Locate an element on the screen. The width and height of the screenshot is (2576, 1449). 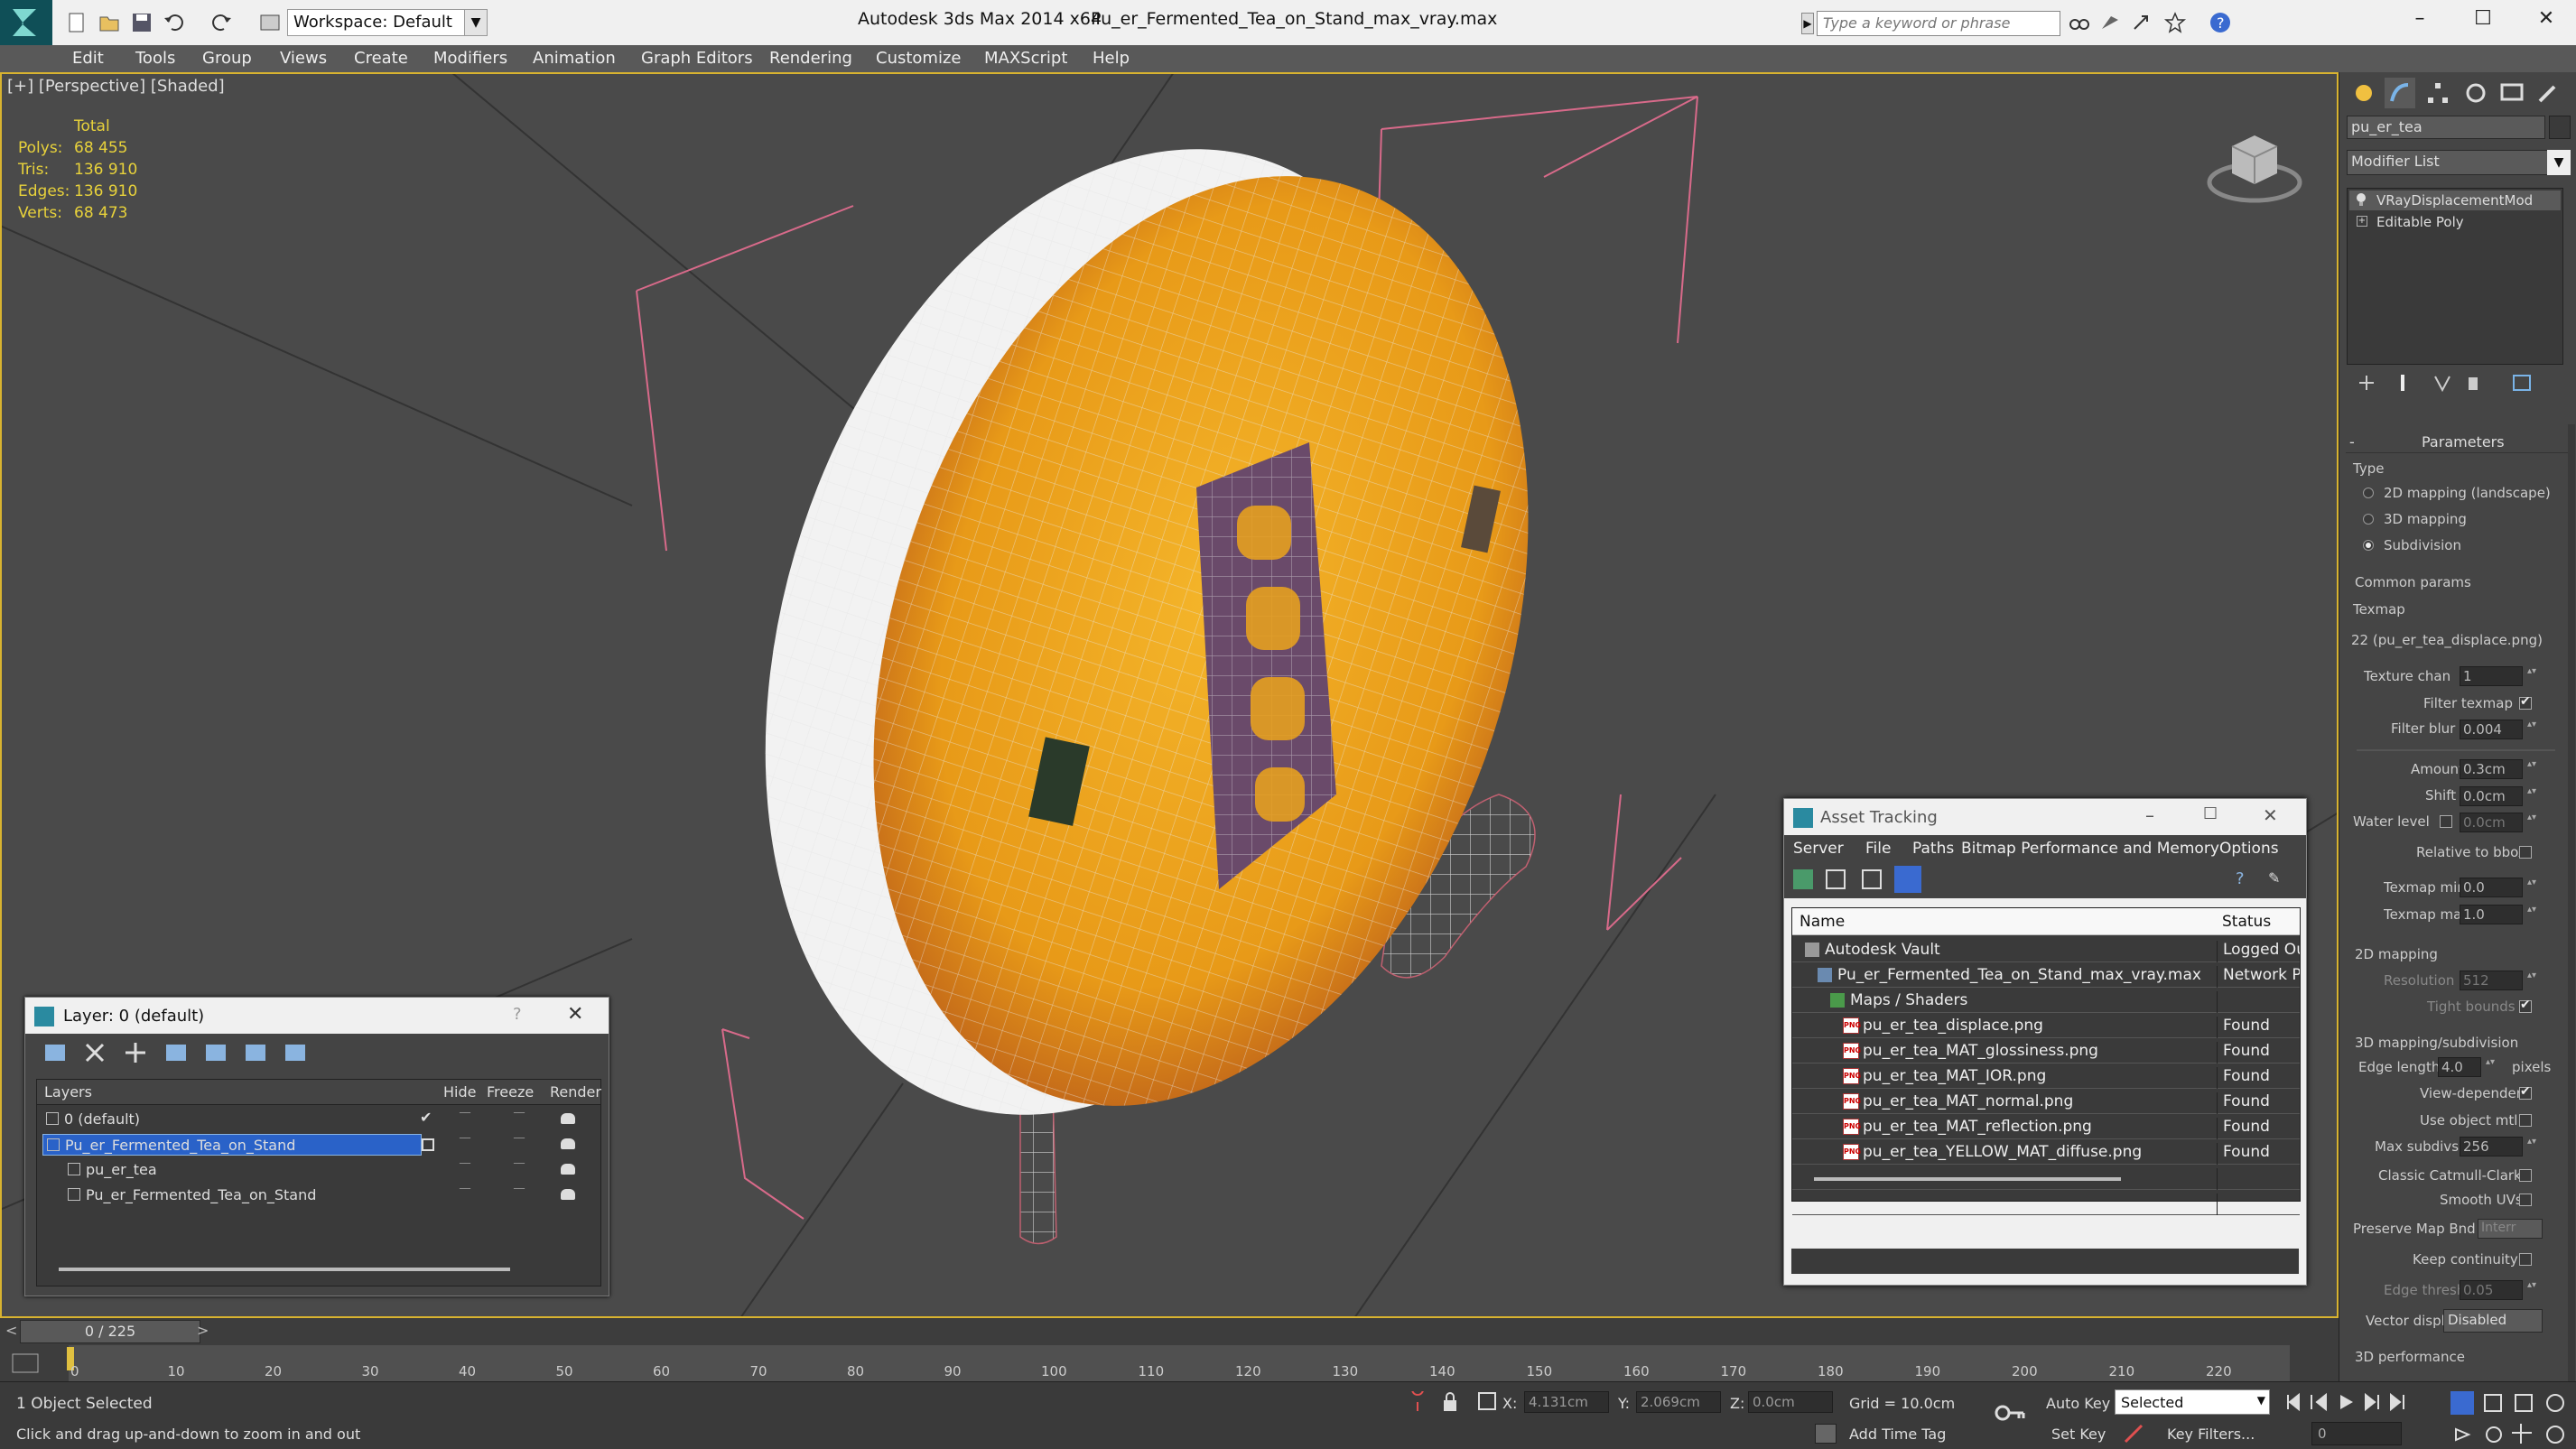
make-unique-icon is located at coordinates (2442, 383).